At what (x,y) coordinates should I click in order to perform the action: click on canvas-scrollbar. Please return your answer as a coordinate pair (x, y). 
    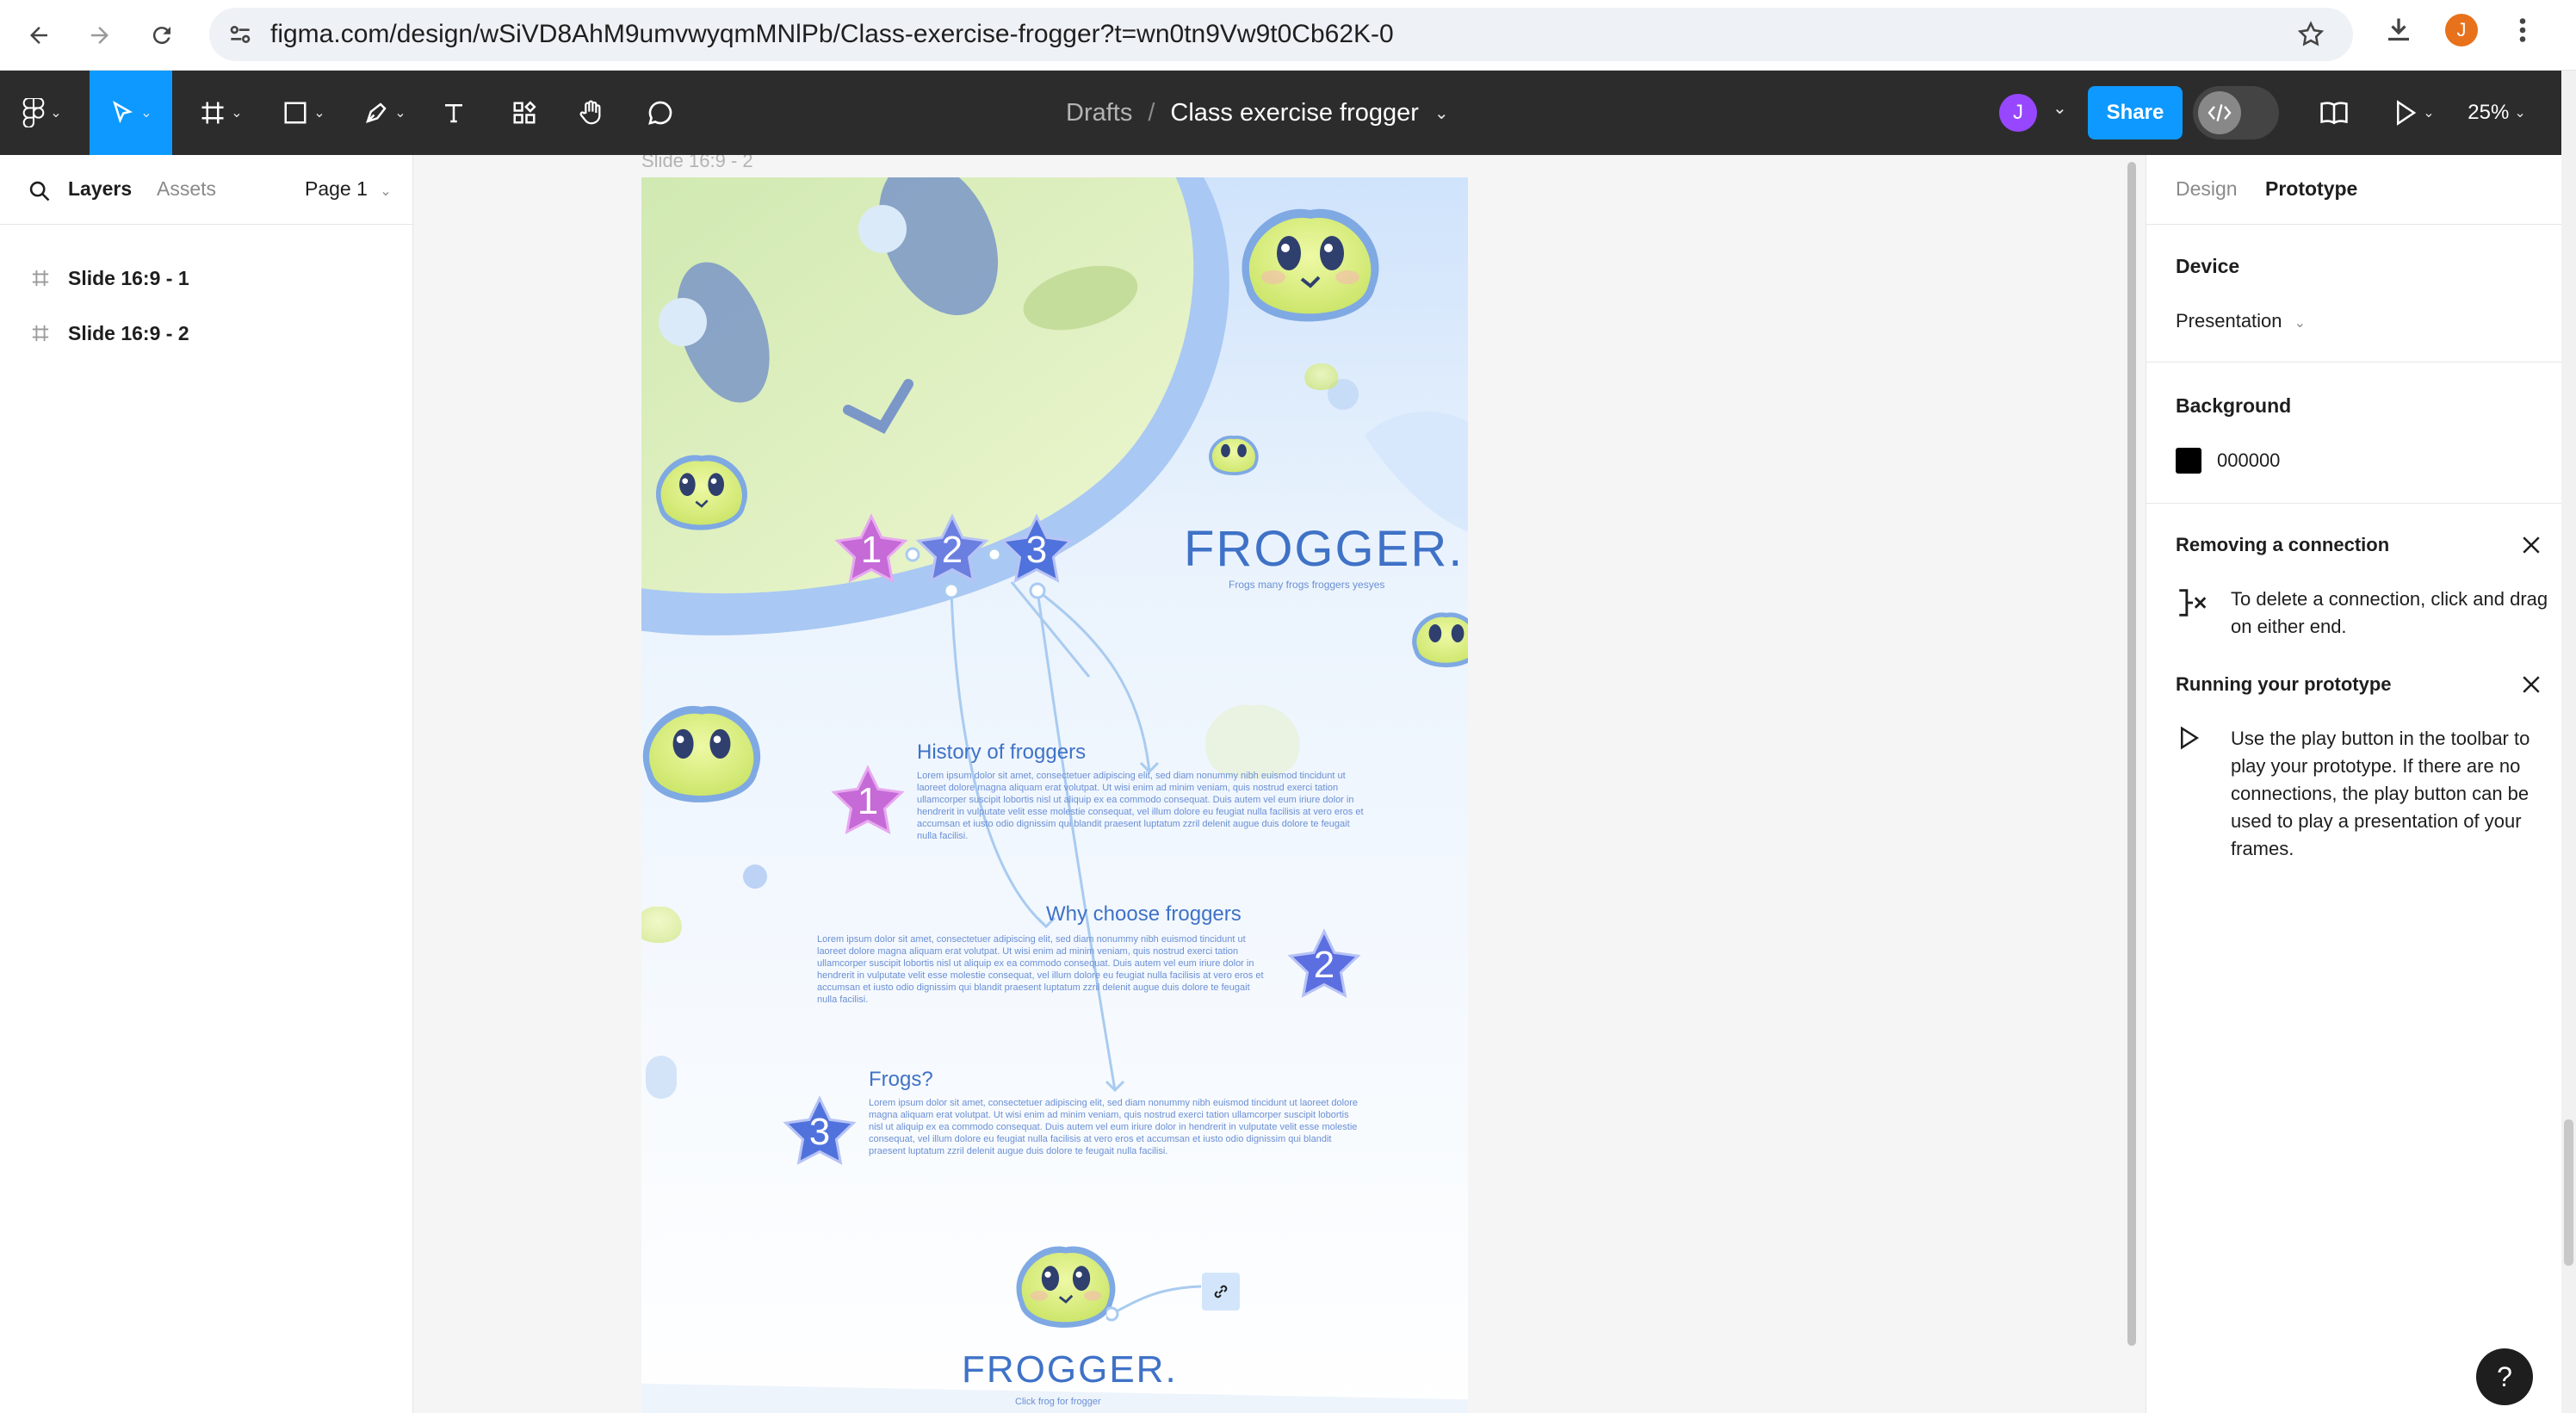
    Looking at the image, I should click on (2131, 754).